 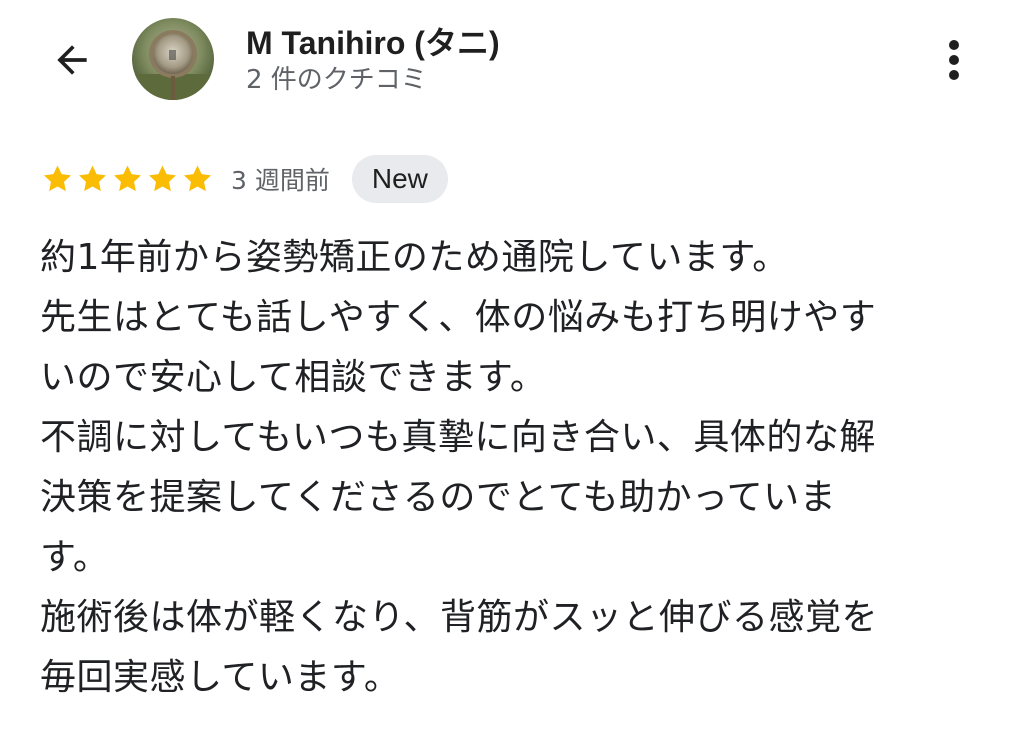 I want to click on review-text-line: す。, so click(x=75, y=557).